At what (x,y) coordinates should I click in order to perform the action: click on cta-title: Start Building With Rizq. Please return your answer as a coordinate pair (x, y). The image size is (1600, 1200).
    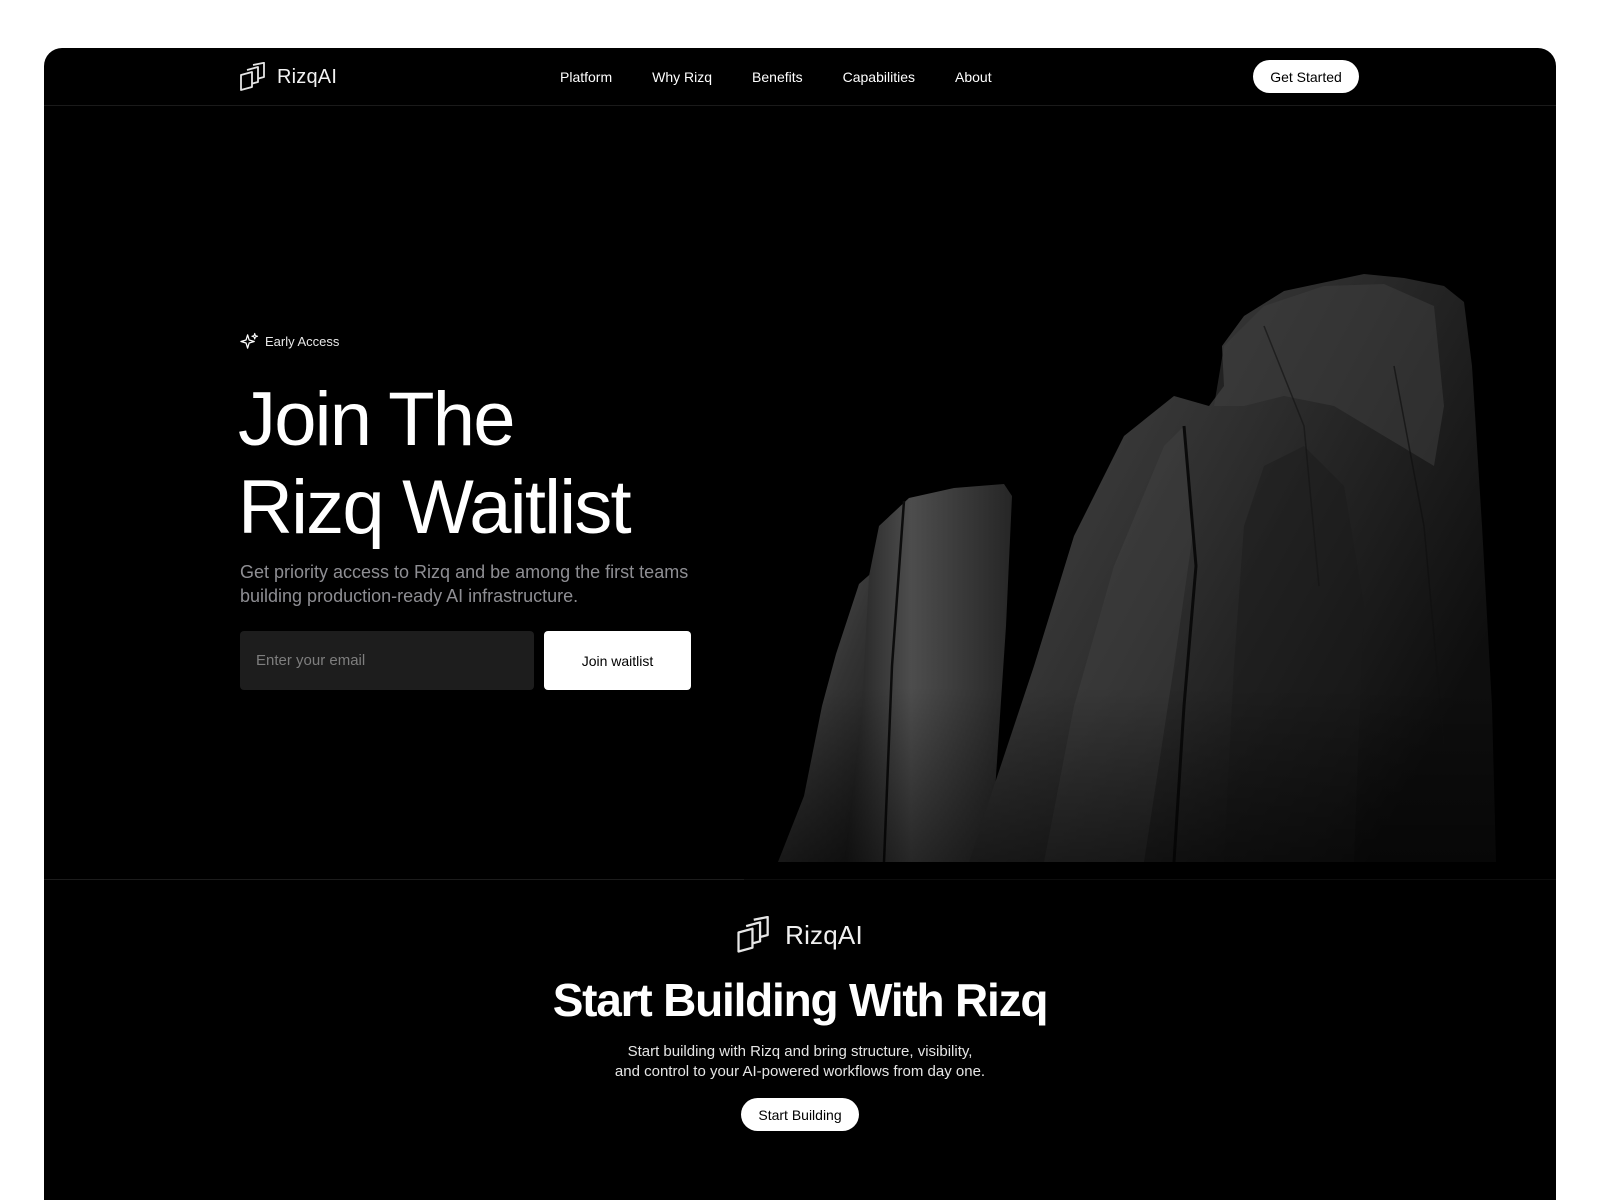
    Looking at the image, I should click on (800, 1000).